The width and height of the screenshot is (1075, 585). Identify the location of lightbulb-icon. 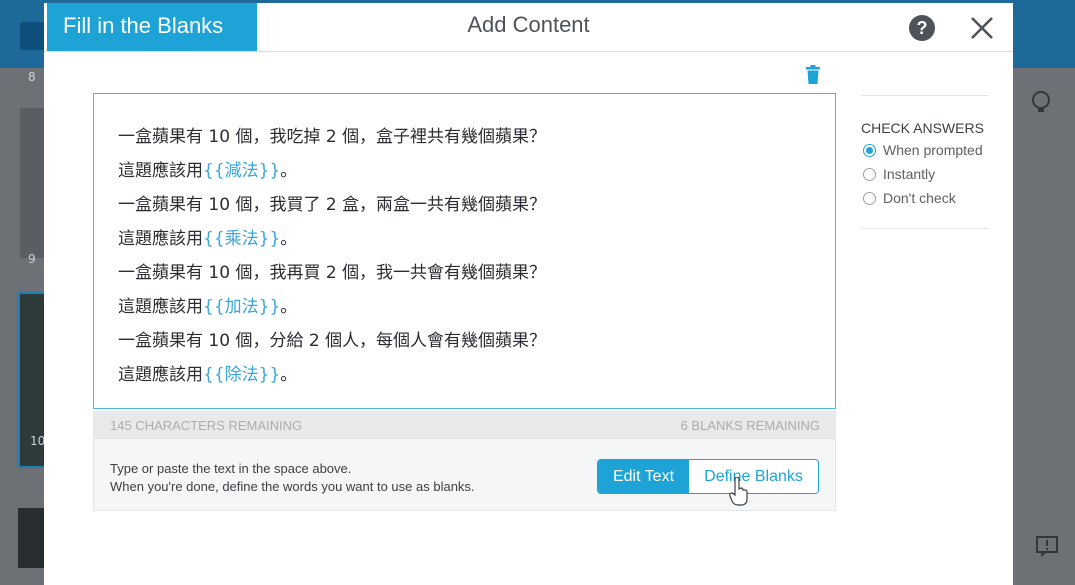
(1041, 101).